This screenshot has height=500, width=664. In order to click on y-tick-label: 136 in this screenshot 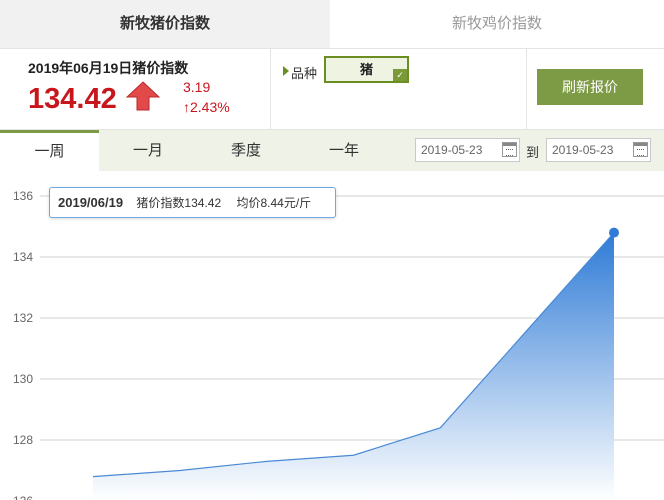, I will do `click(23, 196)`.